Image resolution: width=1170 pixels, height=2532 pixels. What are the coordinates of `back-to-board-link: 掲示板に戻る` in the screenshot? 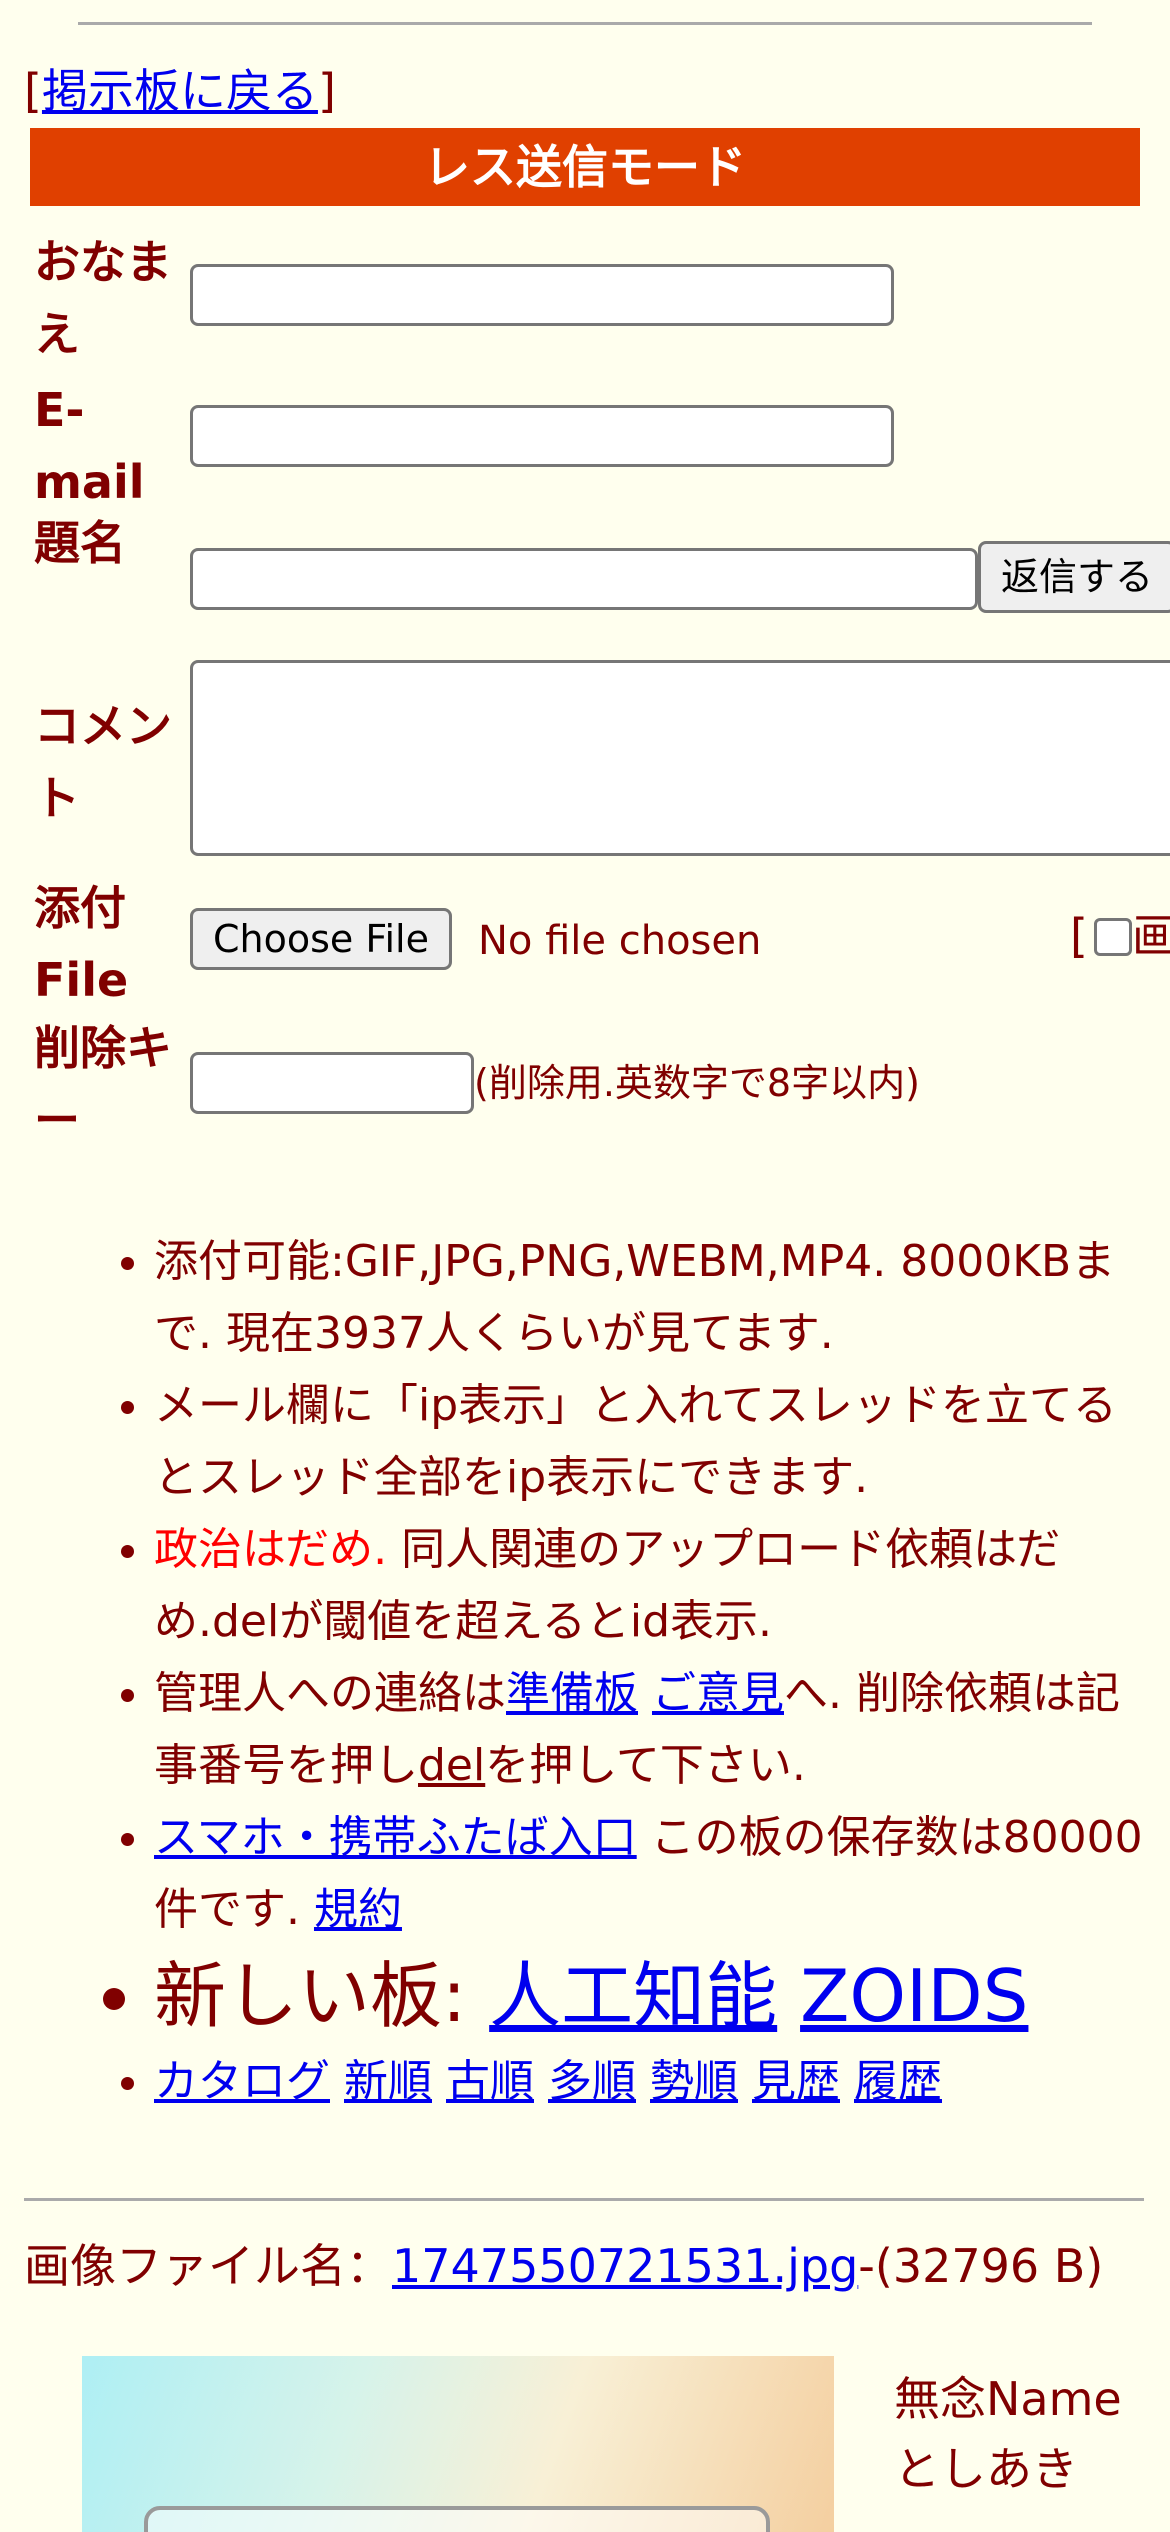 It's located at (180, 91).